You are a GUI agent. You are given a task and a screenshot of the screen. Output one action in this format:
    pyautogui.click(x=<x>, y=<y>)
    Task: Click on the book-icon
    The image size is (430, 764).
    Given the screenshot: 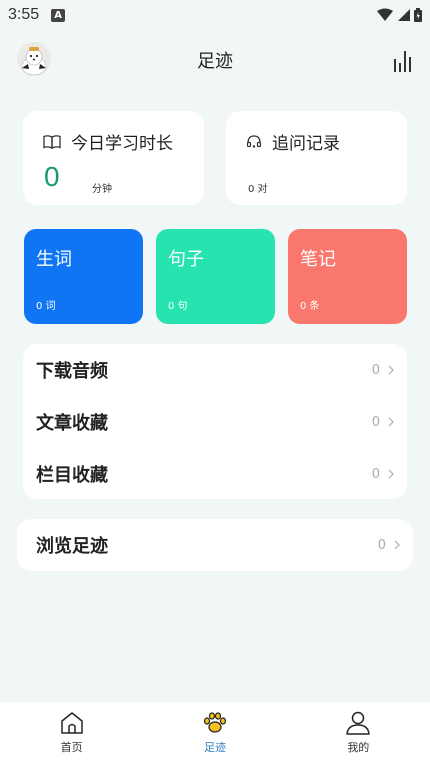 What is the action you would take?
    pyautogui.click(x=52, y=141)
    